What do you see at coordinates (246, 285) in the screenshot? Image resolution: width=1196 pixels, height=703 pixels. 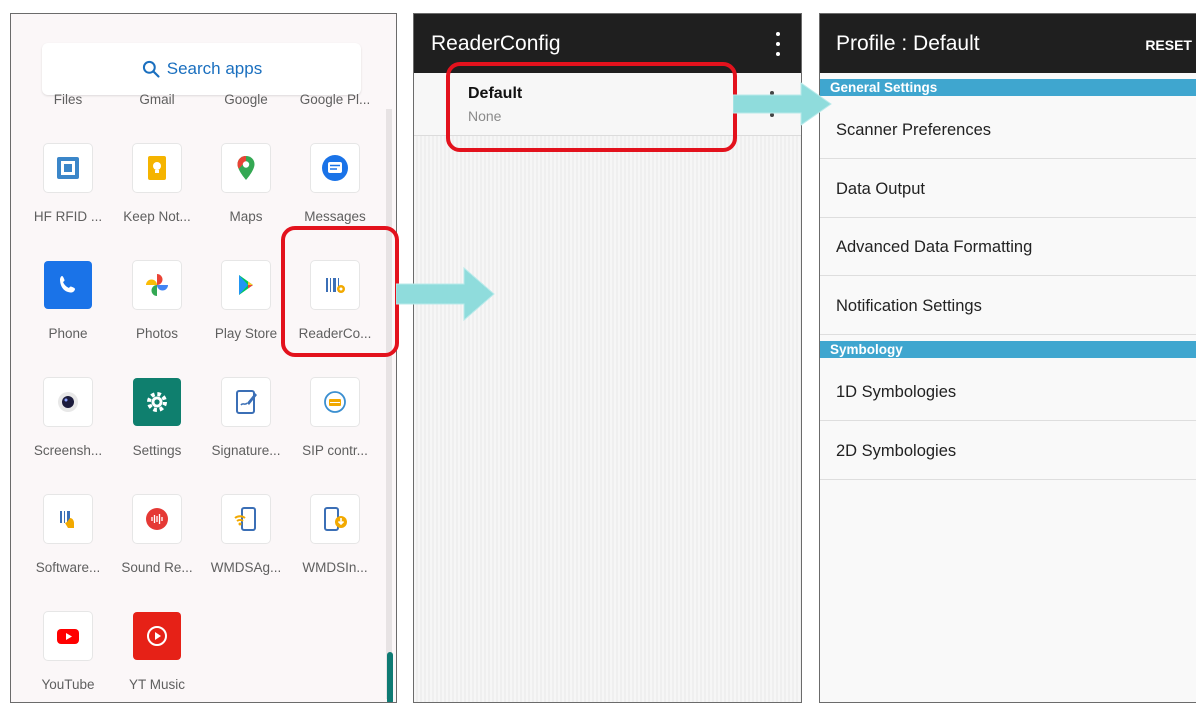 I see `play-store-icon` at bounding box center [246, 285].